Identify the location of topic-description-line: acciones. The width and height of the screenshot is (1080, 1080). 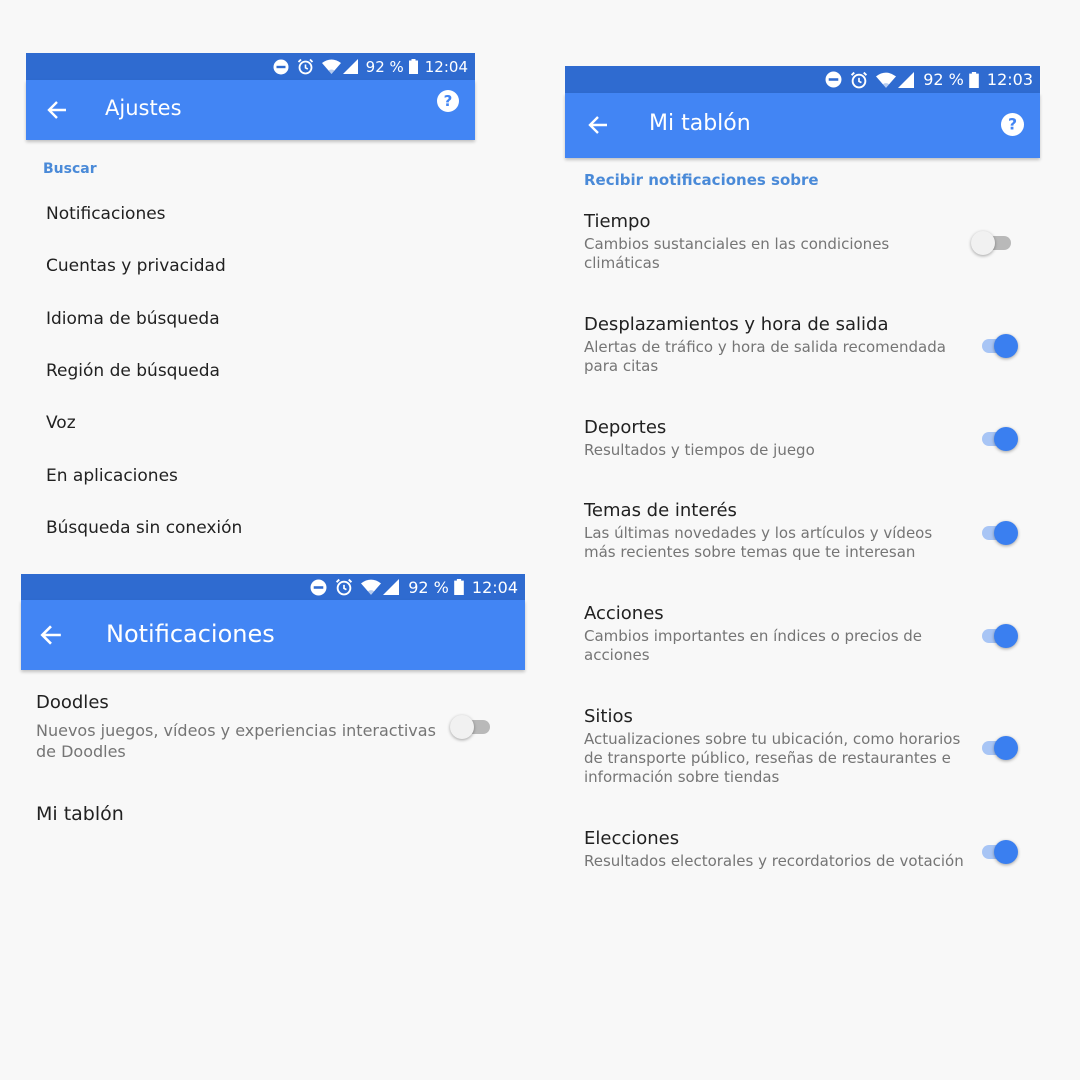
(617, 655).